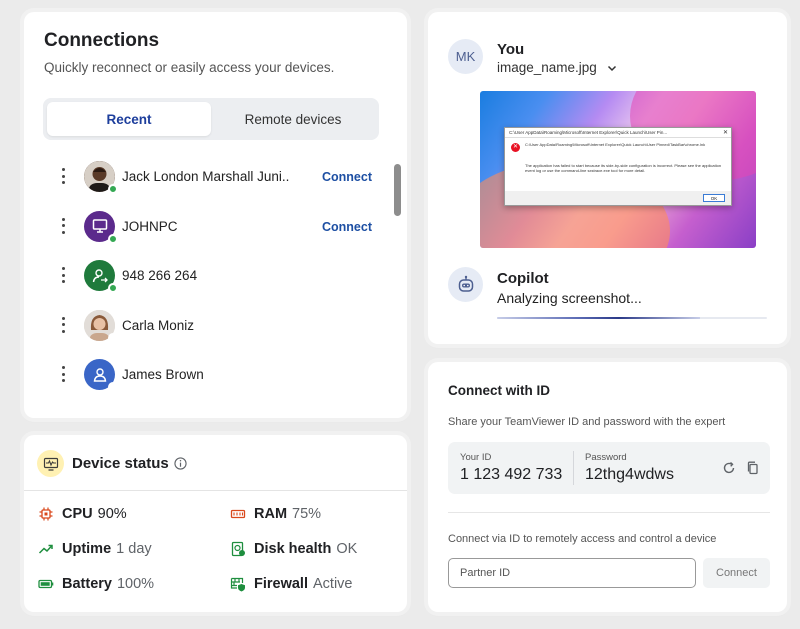 This screenshot has height=629, width=800. I want to click on tab-remote-devices: Remote devices, so click(293, 119).